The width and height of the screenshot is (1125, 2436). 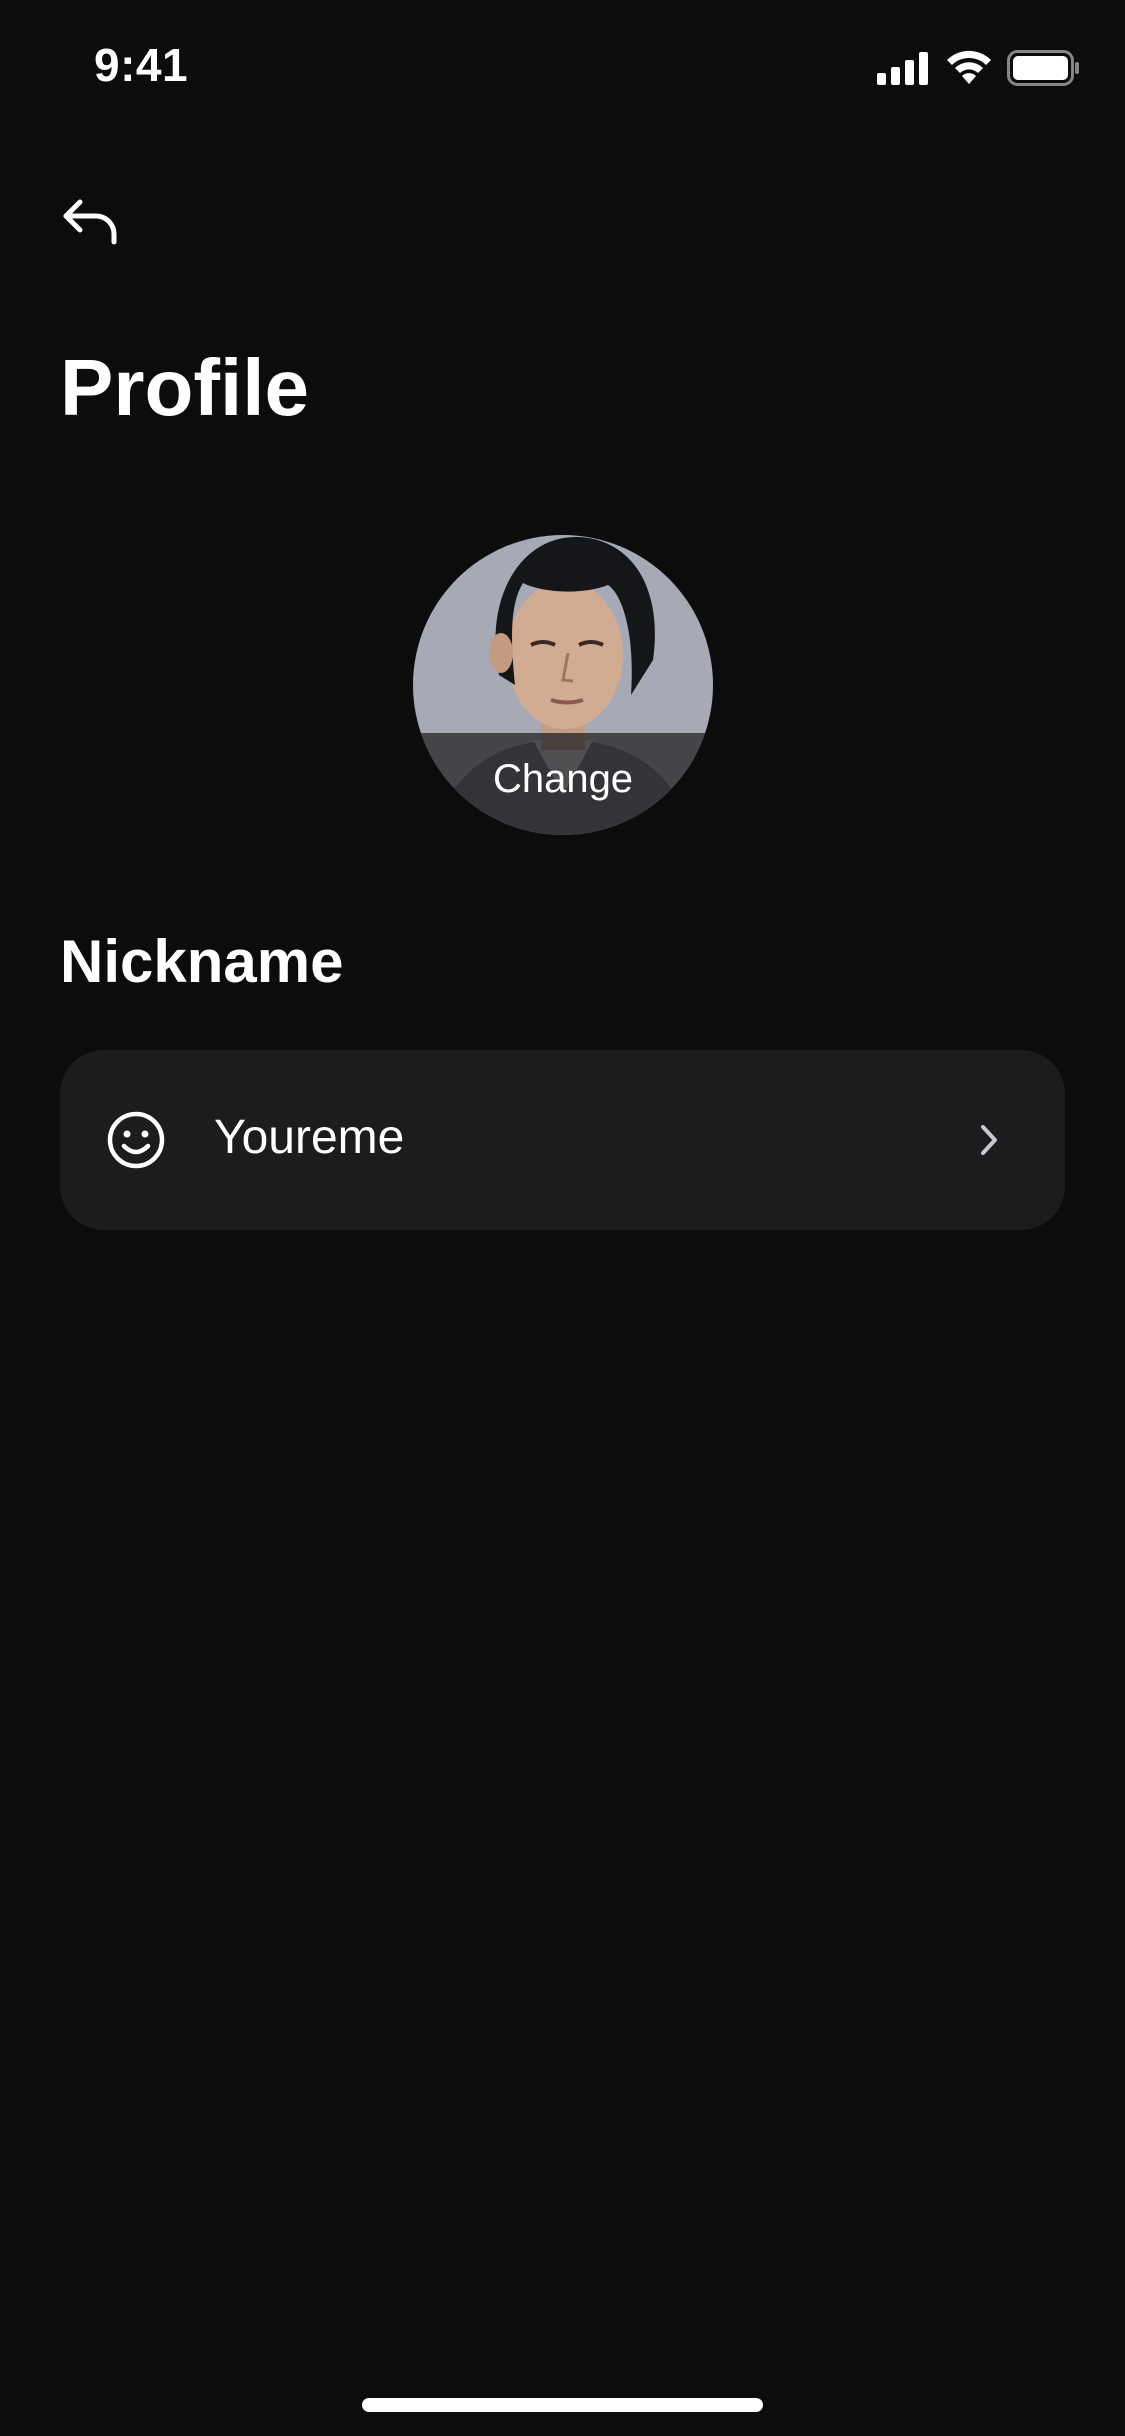 What do you see at coordinates (309, 1137) in the screenshot?
I see `nickname-value: Youreme` at bounding box center [309, 1137].